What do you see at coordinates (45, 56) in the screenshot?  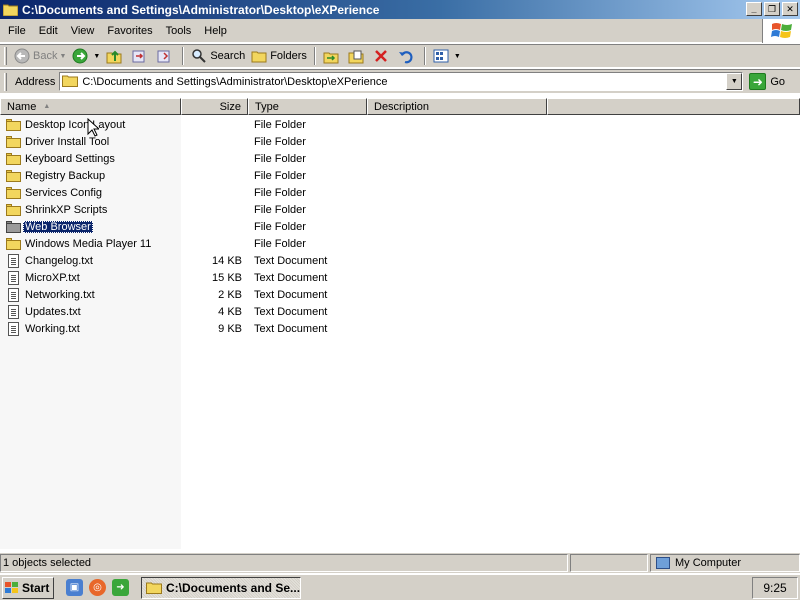 I see `back-label: Back` at bounding box center [45, 56].